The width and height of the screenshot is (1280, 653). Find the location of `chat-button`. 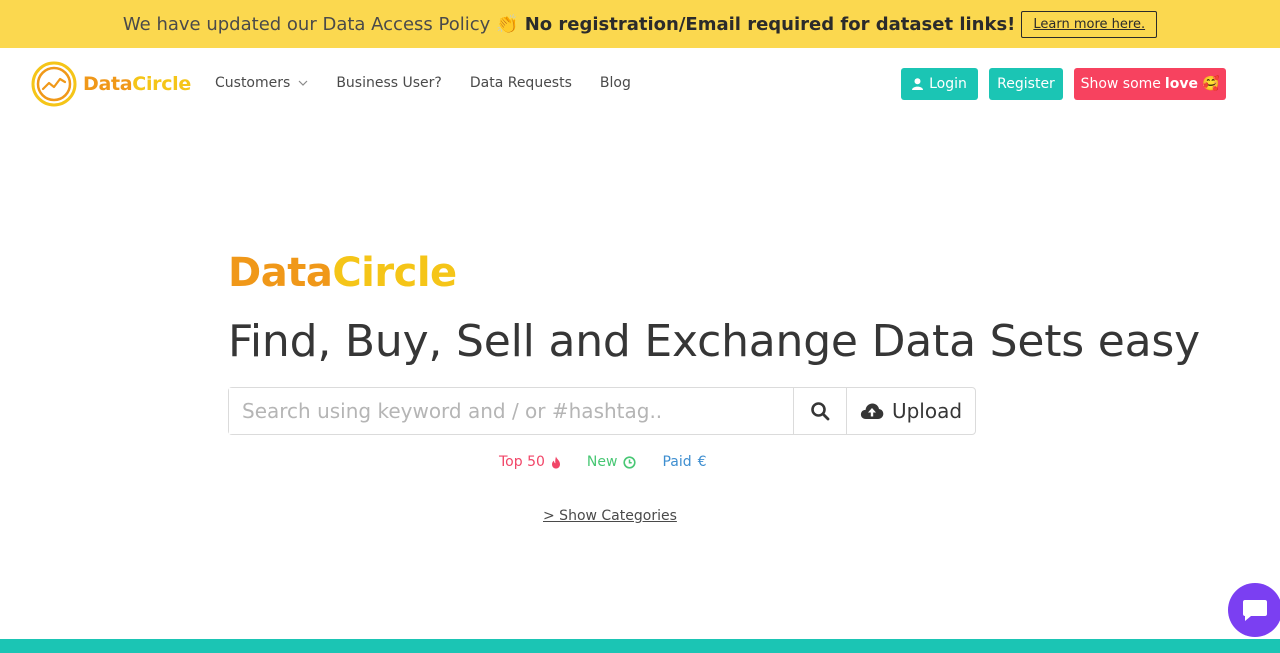

chat-button is located at coordinates (1254, 610).